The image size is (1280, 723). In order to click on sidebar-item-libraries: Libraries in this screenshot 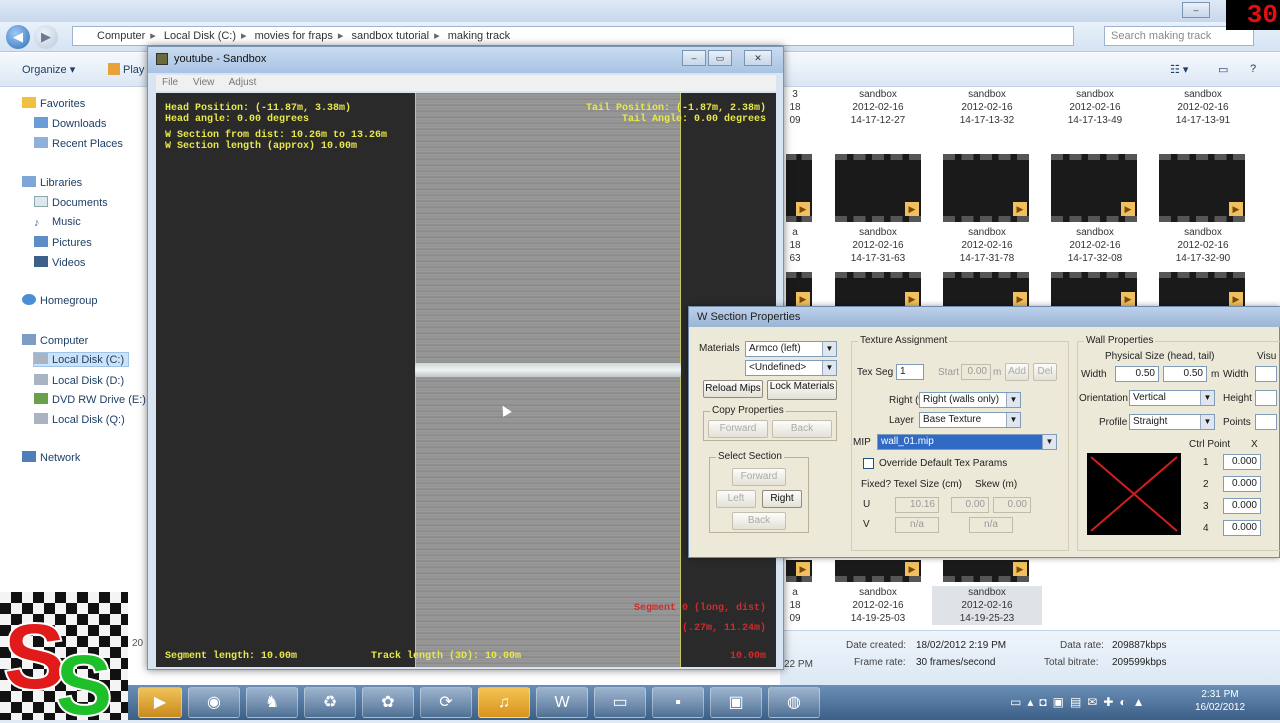, I will do `click(52, 182)`.